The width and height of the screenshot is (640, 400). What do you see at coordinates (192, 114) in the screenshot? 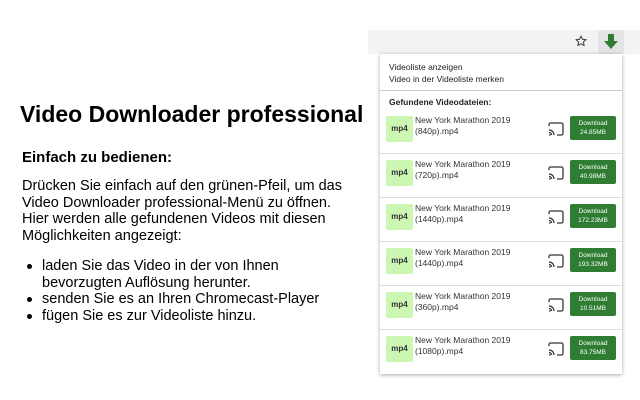
I see `promo-title: Video Downloader professional` at bounding box center [192, 114].